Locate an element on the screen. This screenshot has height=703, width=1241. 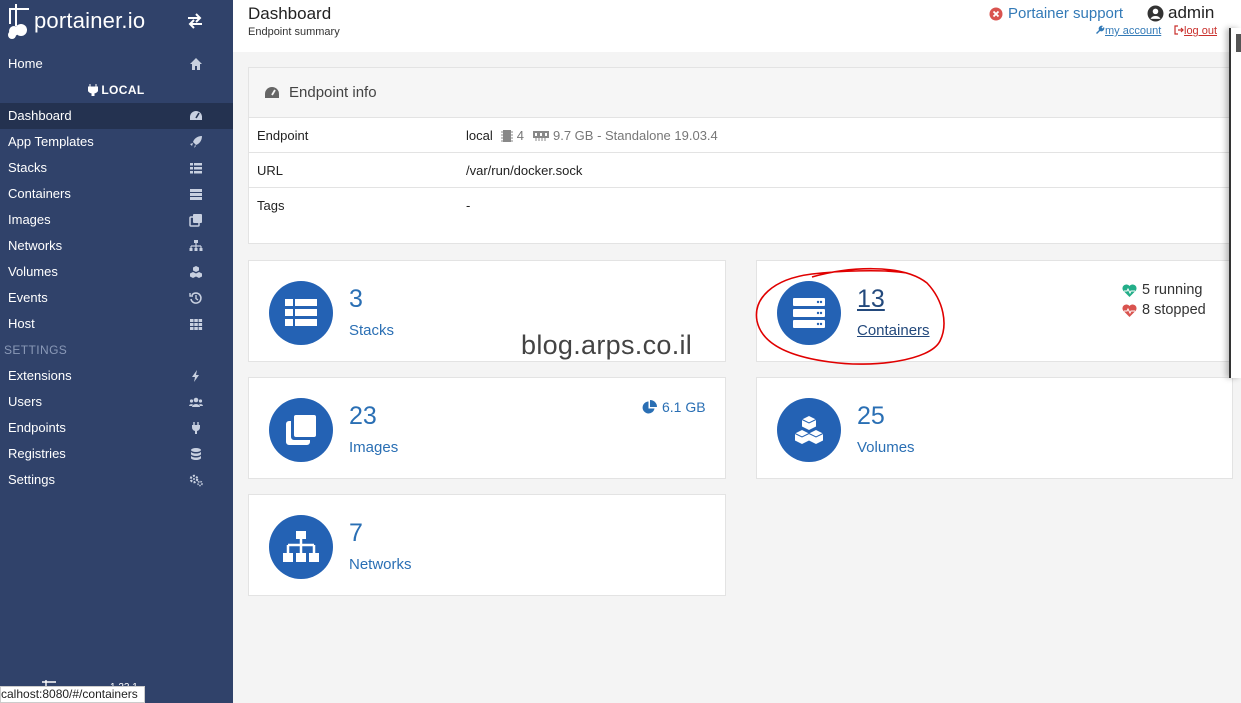
sidebar-item-label: Endpoints is located at coordinates (37, 427).